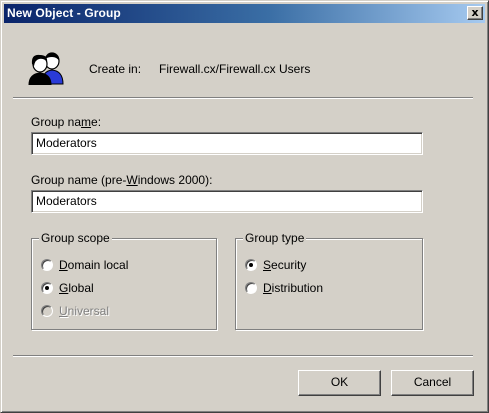 The image size is (489, 413). I want to click on type-distribution-option: Distribution, so click(284, 288).